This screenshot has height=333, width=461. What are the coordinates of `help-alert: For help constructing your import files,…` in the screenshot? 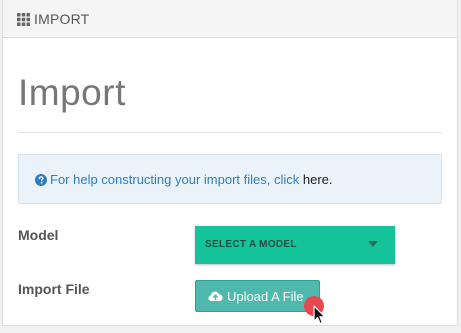 It's located at (230, 179).